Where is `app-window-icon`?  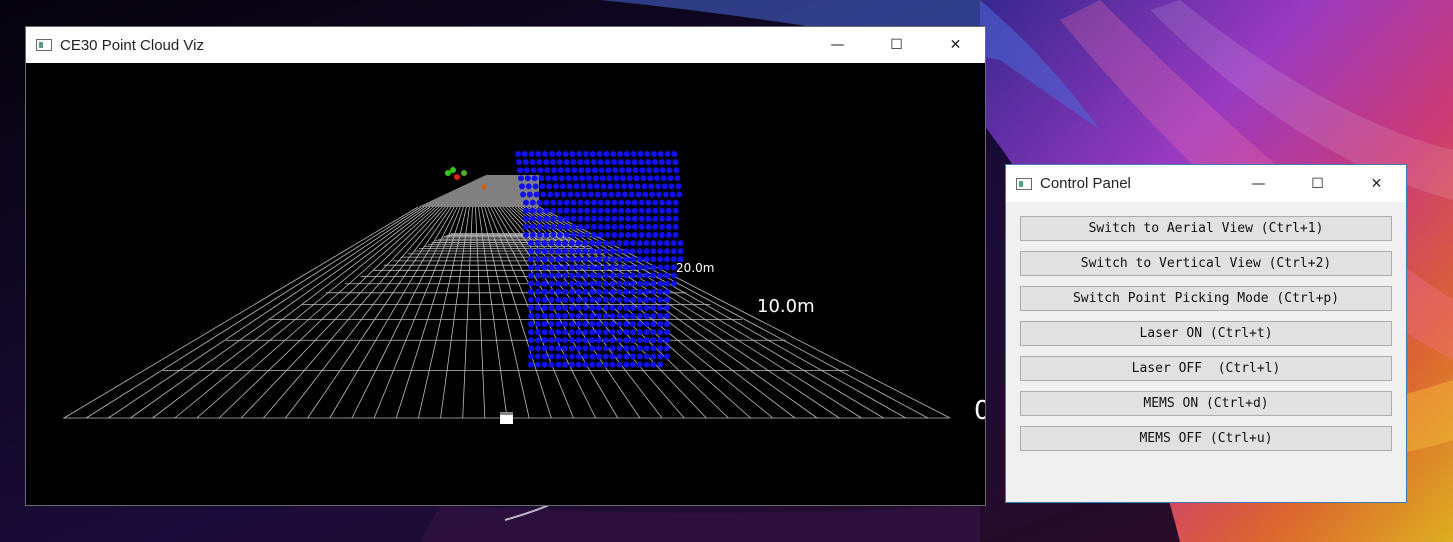
app-window-icon is located at coordinates (1024, 183).